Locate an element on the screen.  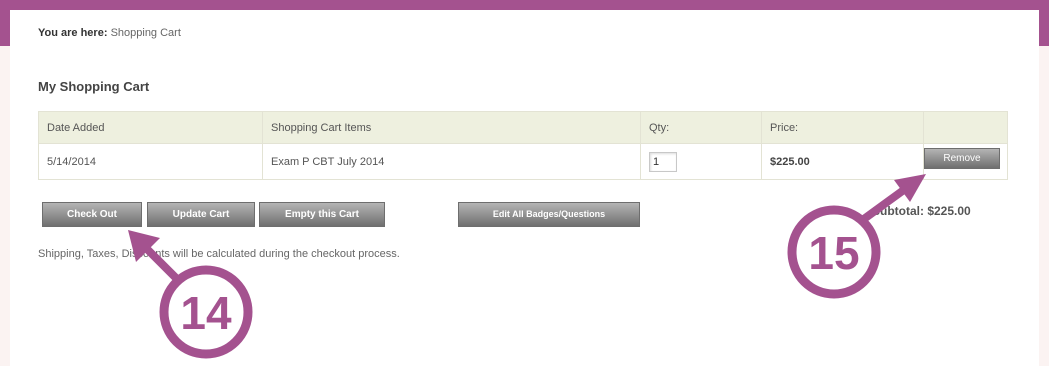
top-frame-bar is located at coordinates (524, 5).